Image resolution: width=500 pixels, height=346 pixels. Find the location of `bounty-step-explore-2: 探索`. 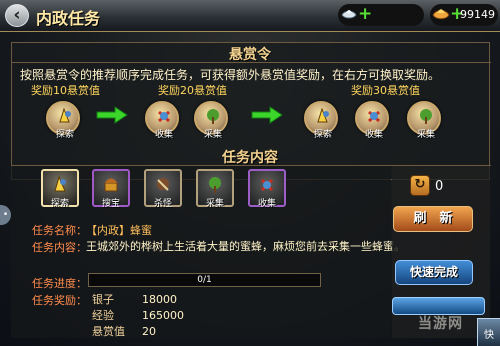

bounty-step-explore-2: 探索 is located at coordinates (321, 120).